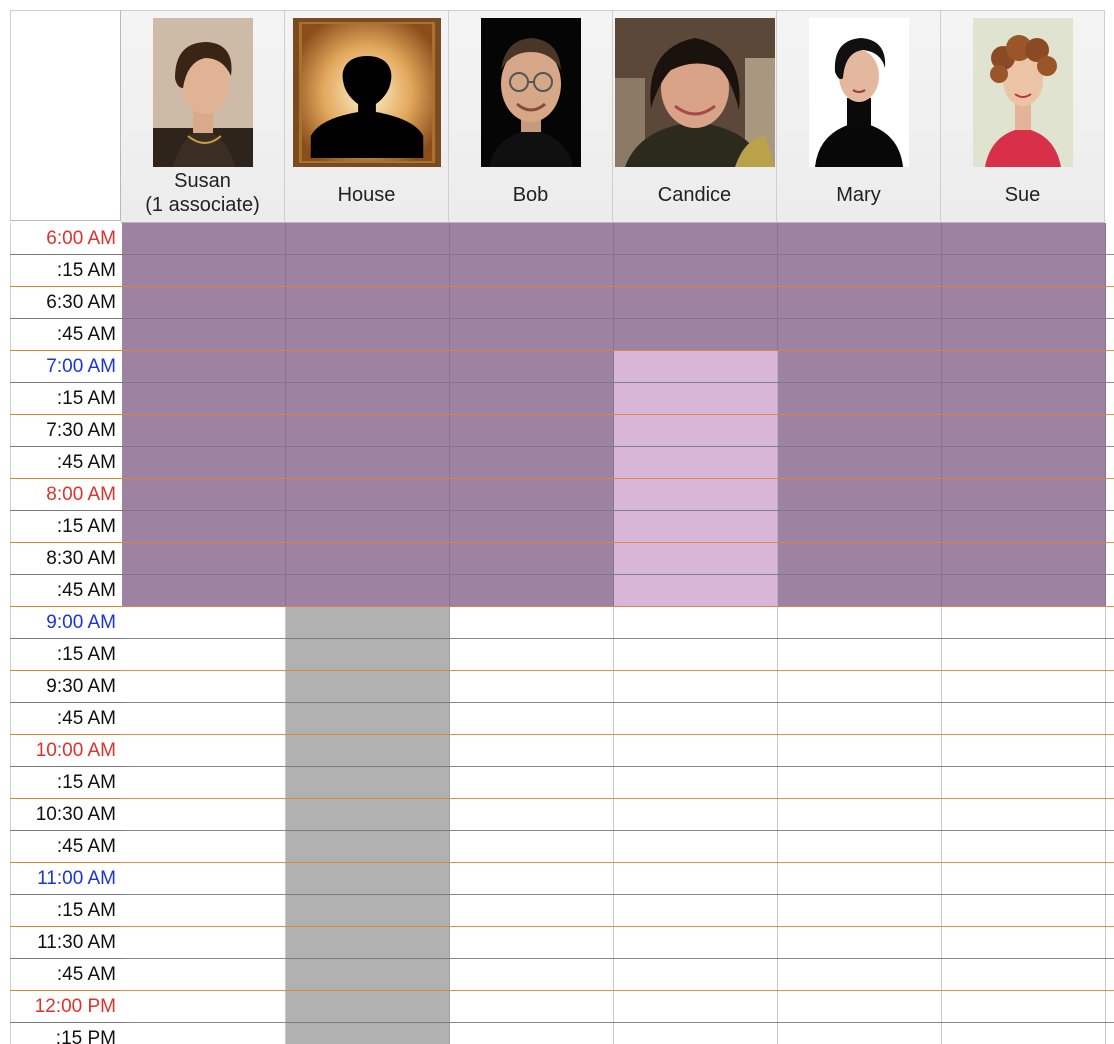  What do you see at coordinates (695, 116) in the screenshot?
I see `staff-column-header: Candice` at bounding box center [695, 116].